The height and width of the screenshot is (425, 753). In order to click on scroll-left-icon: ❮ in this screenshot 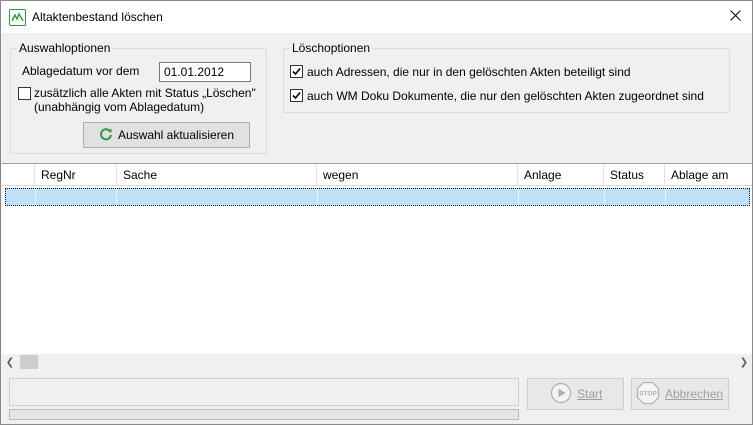, I will do `click(10, 362)`.